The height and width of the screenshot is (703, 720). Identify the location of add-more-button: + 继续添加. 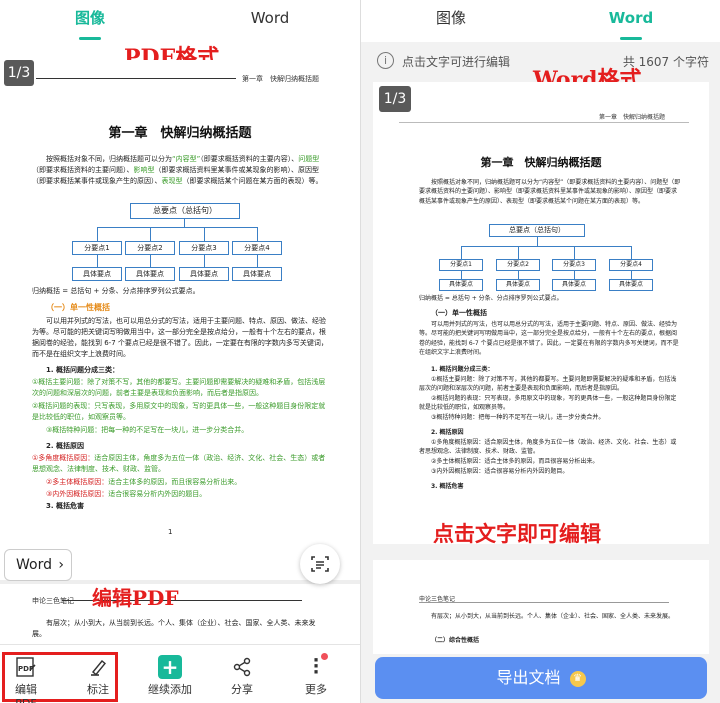
(170, 675).